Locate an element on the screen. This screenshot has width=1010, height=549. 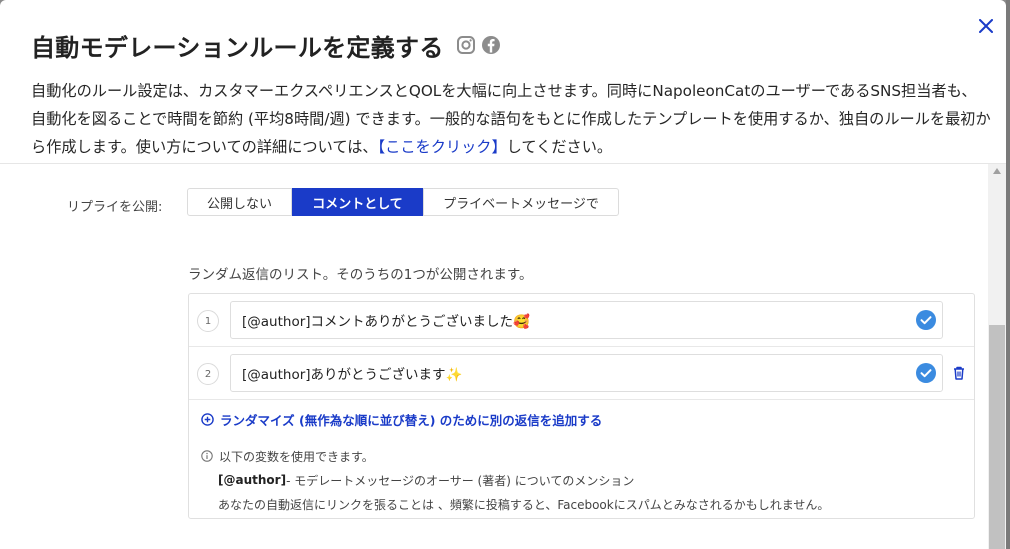
add-reply-link: ランダマイズ (無作為な順に並び替え) のために別の返信を追加する is located at coordinates (401, 419).